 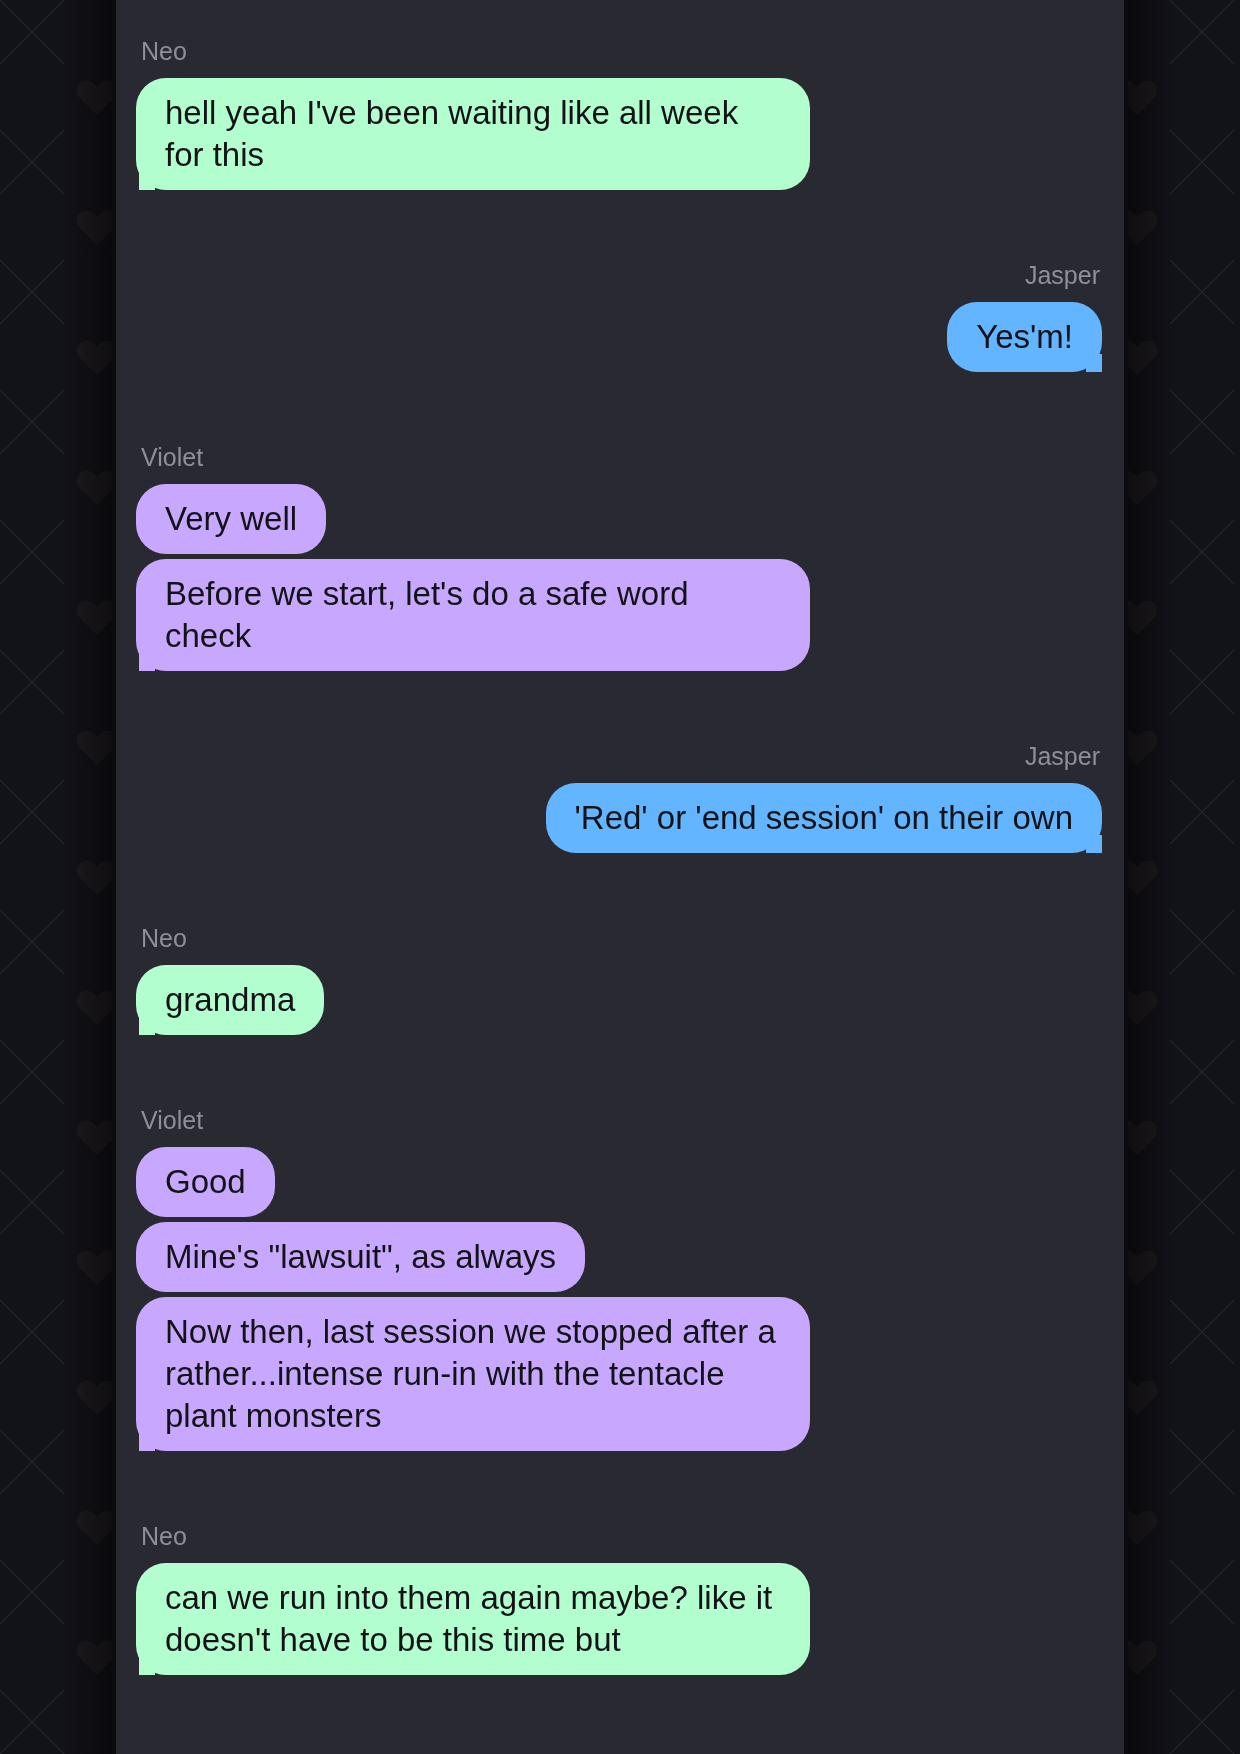 What do you see at coordinates (473, 1619) in the screenshot?
I see `message-bubble: can we run into them again maybe? like it doesn't have to be this time but` at bounding box center [473, 1619].